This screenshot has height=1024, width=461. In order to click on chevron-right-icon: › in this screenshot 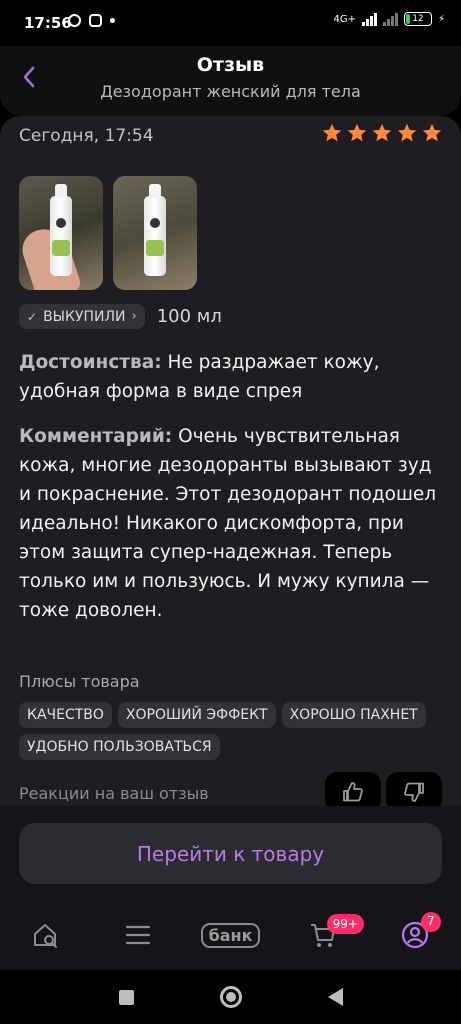, I will do `click(134, 316)`.